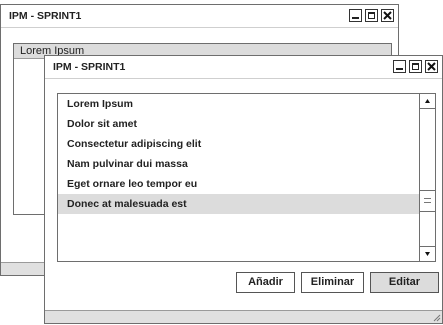  I want to click on edit-button: Editar, so click(404, 282).